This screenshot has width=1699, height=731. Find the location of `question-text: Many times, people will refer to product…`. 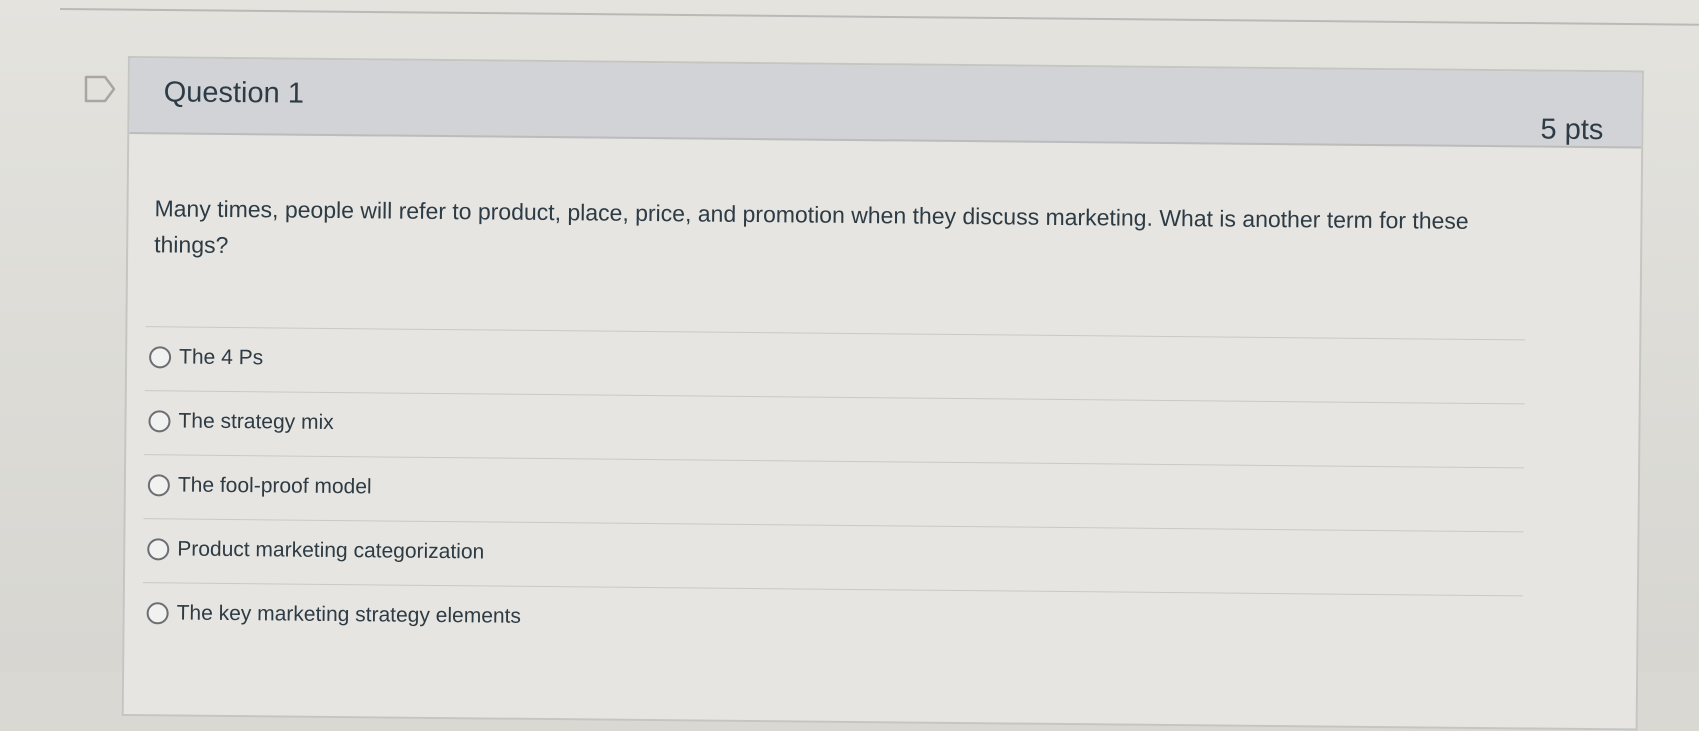

question-text: Many times, people will refer to product… is located at coordinates (811, 226).